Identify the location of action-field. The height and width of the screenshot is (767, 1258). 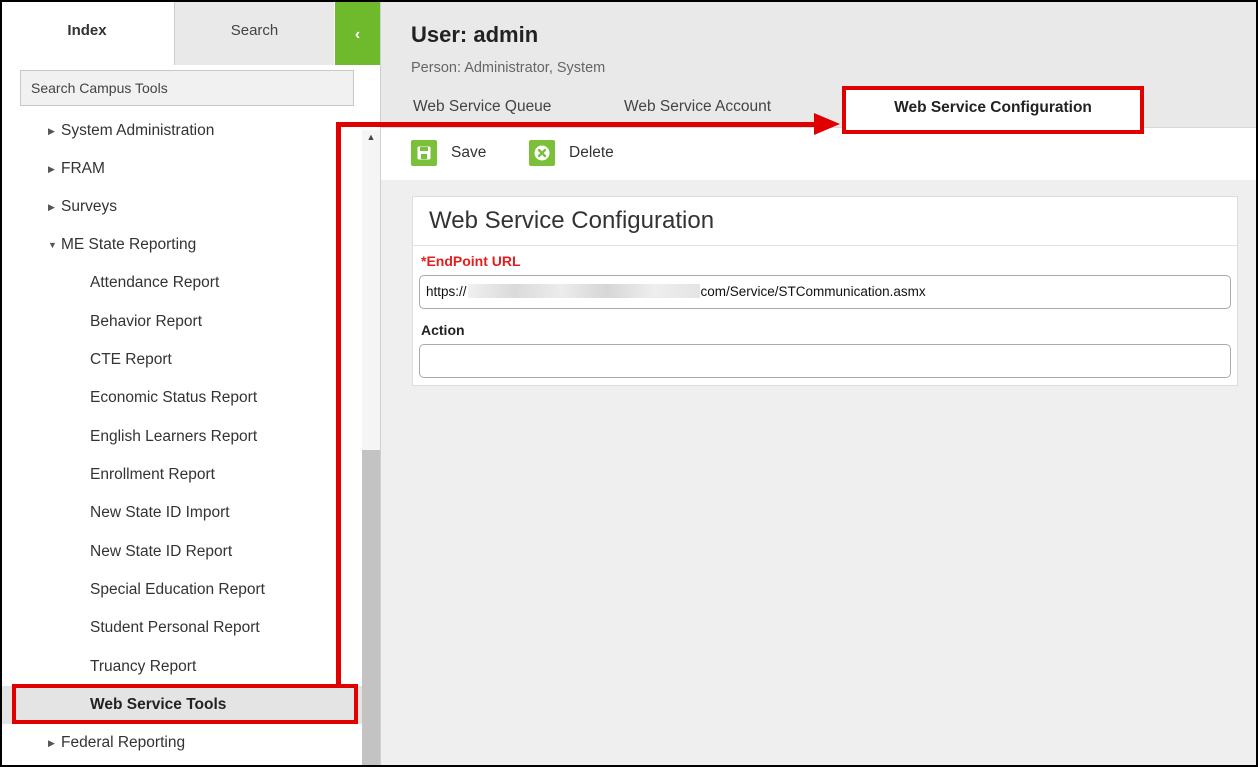
(825, 361).